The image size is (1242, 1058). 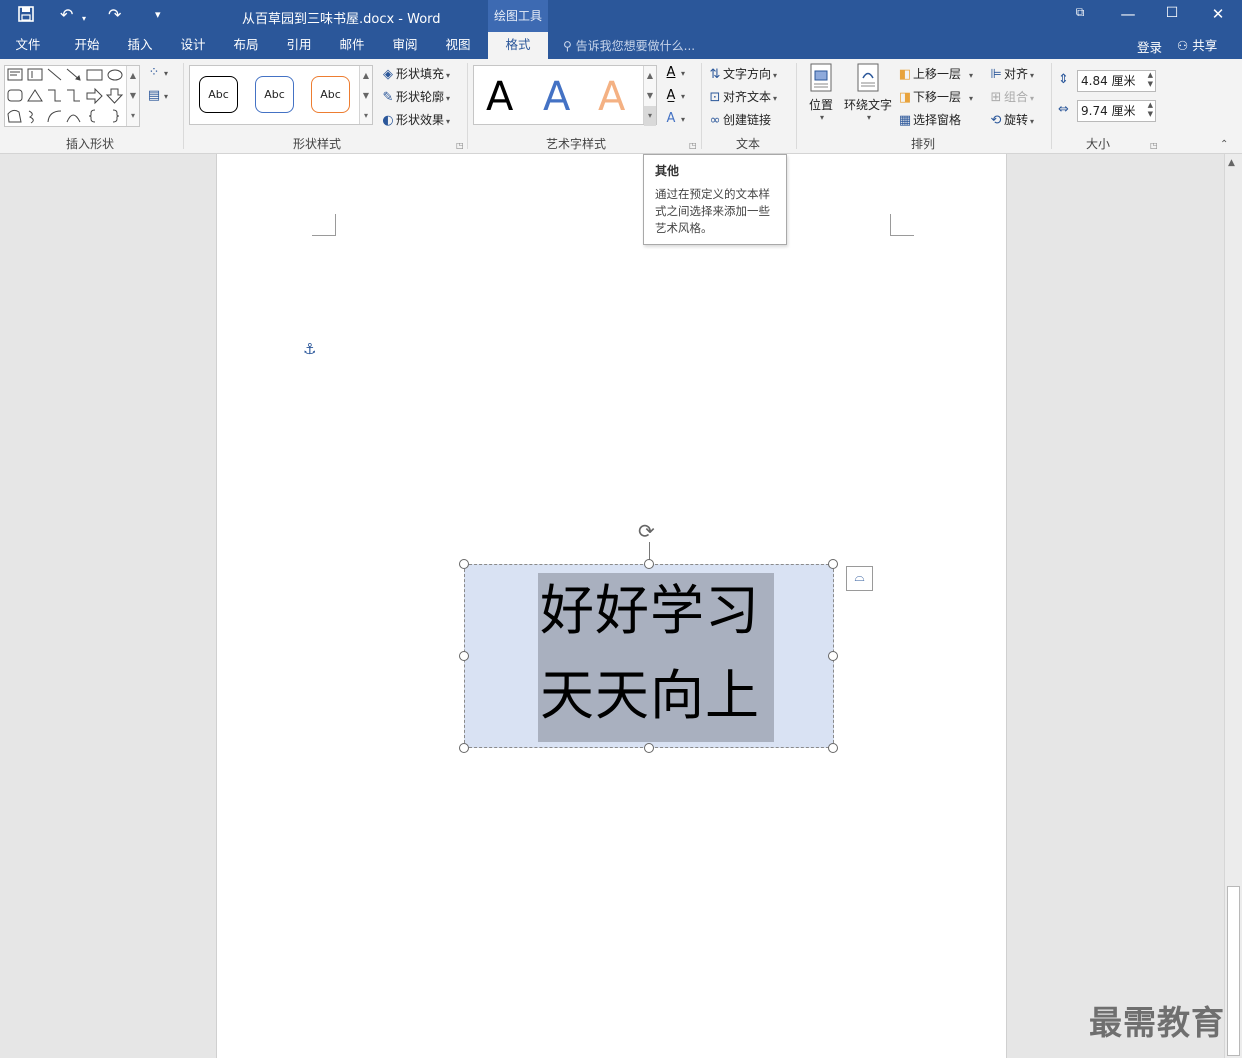 What do you see at coordinates (567, 46) in the screenshot?
I see `lightbulb-icon: ⚲` at bounding box center [567, 46].